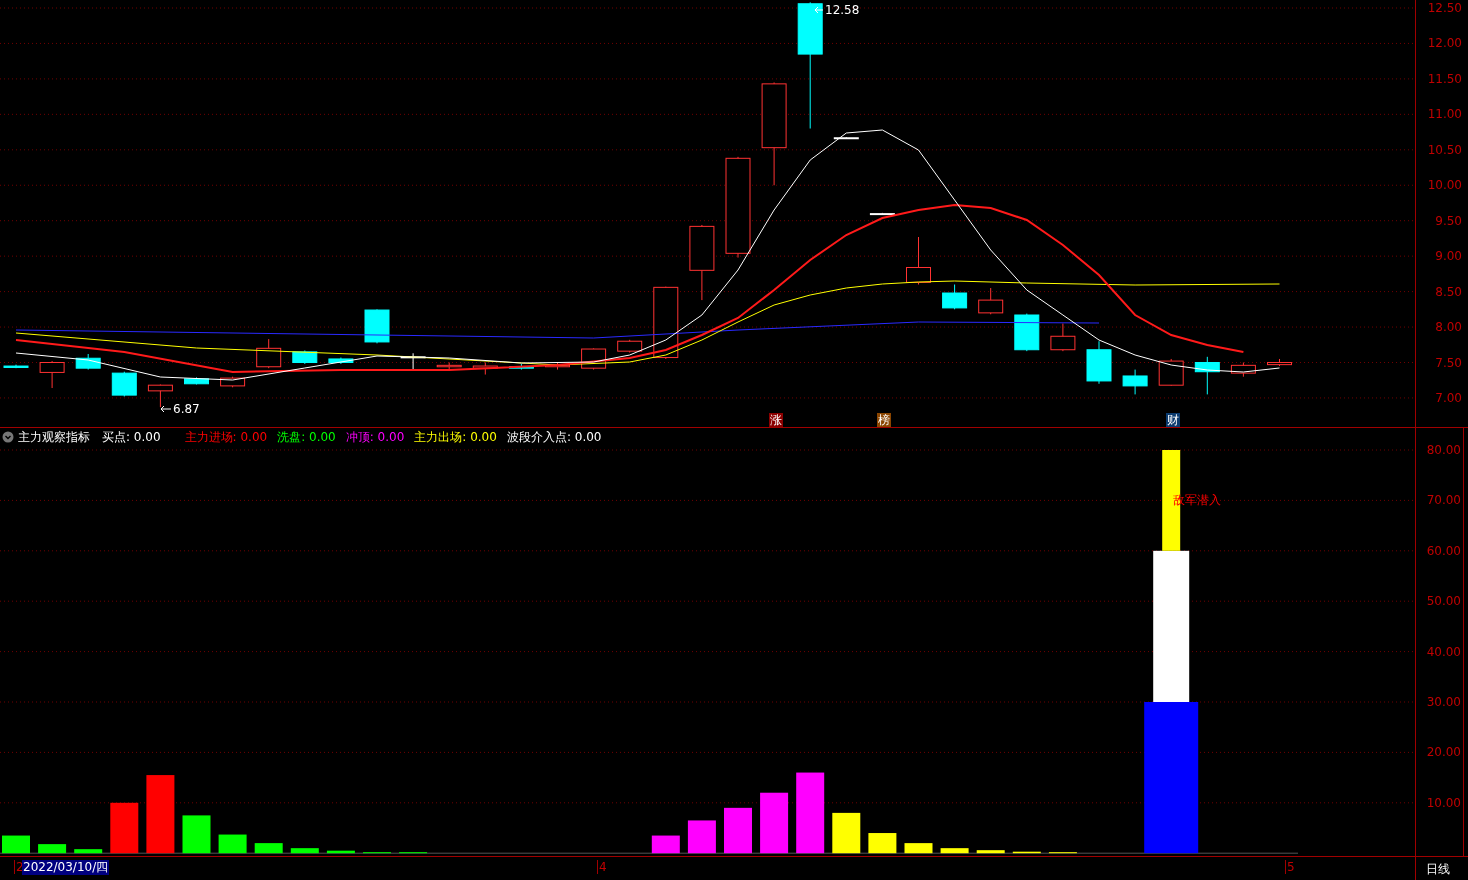  I want to click on axis-label: 30.00, so click(1443, 702).